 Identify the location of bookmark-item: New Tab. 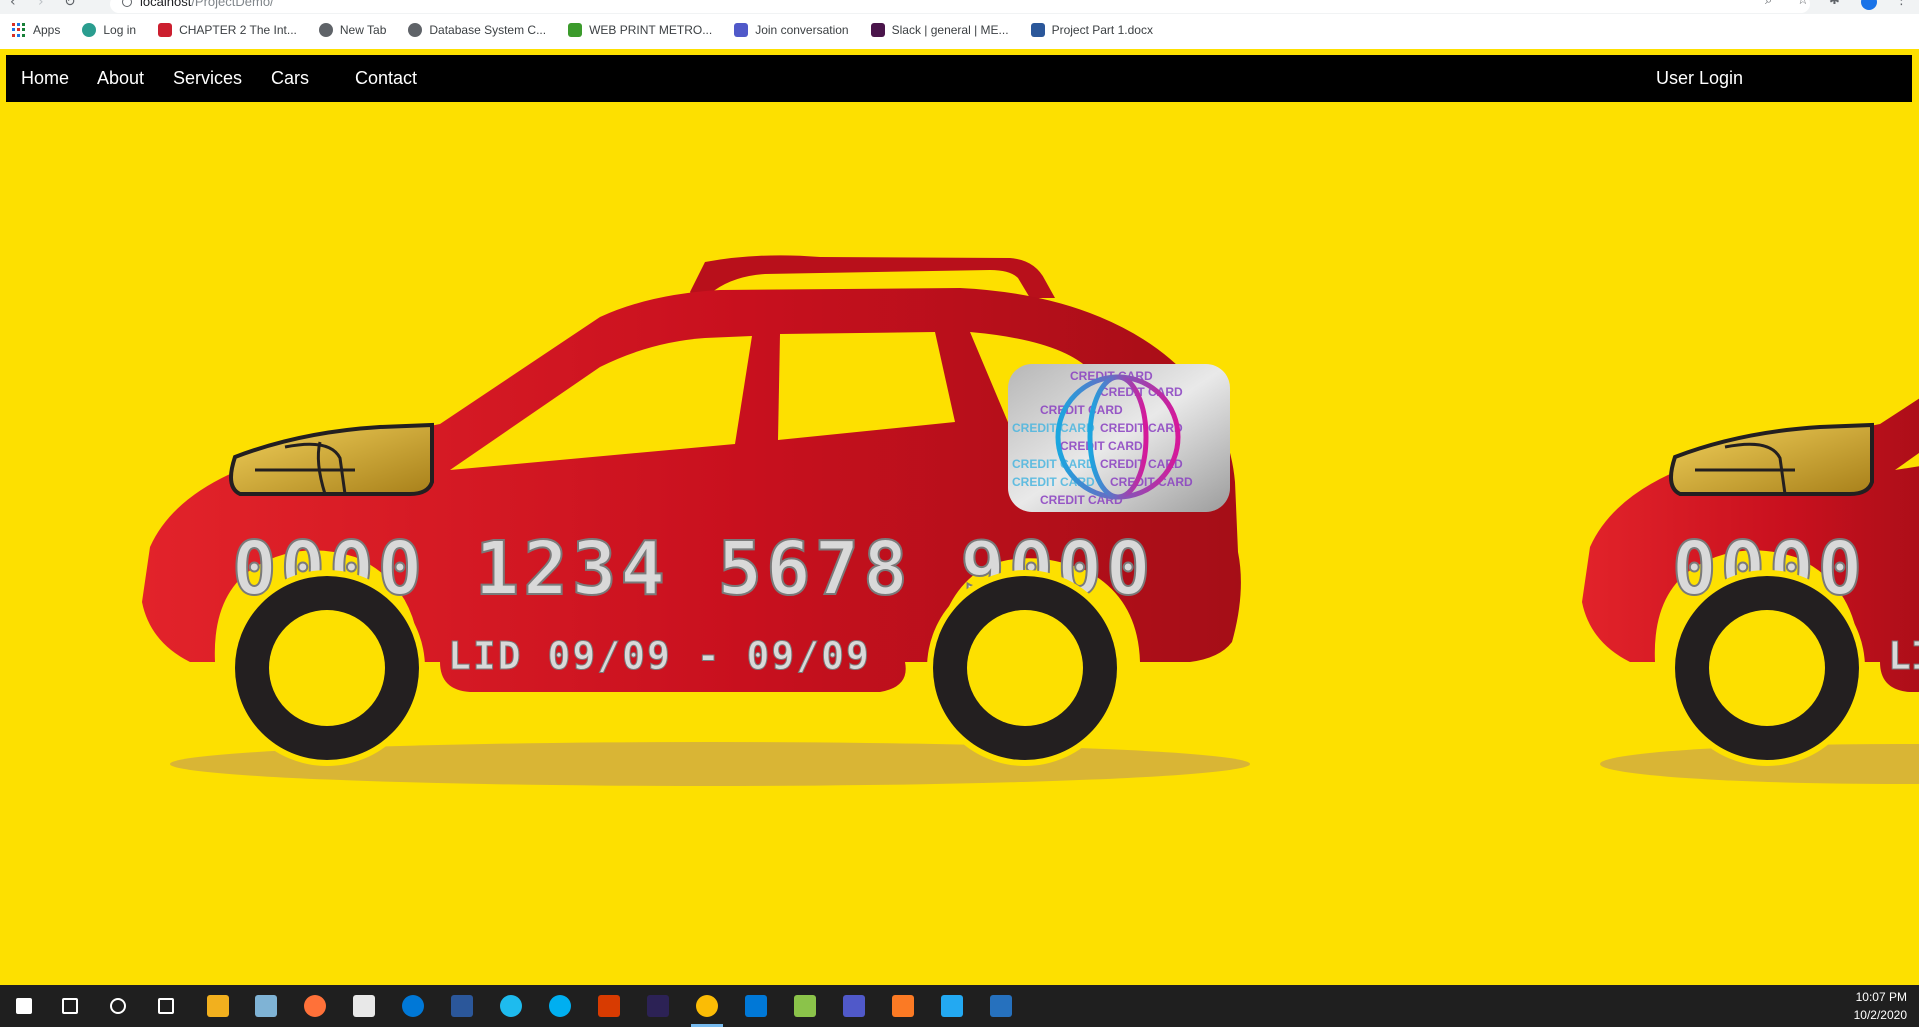
(352, 30).